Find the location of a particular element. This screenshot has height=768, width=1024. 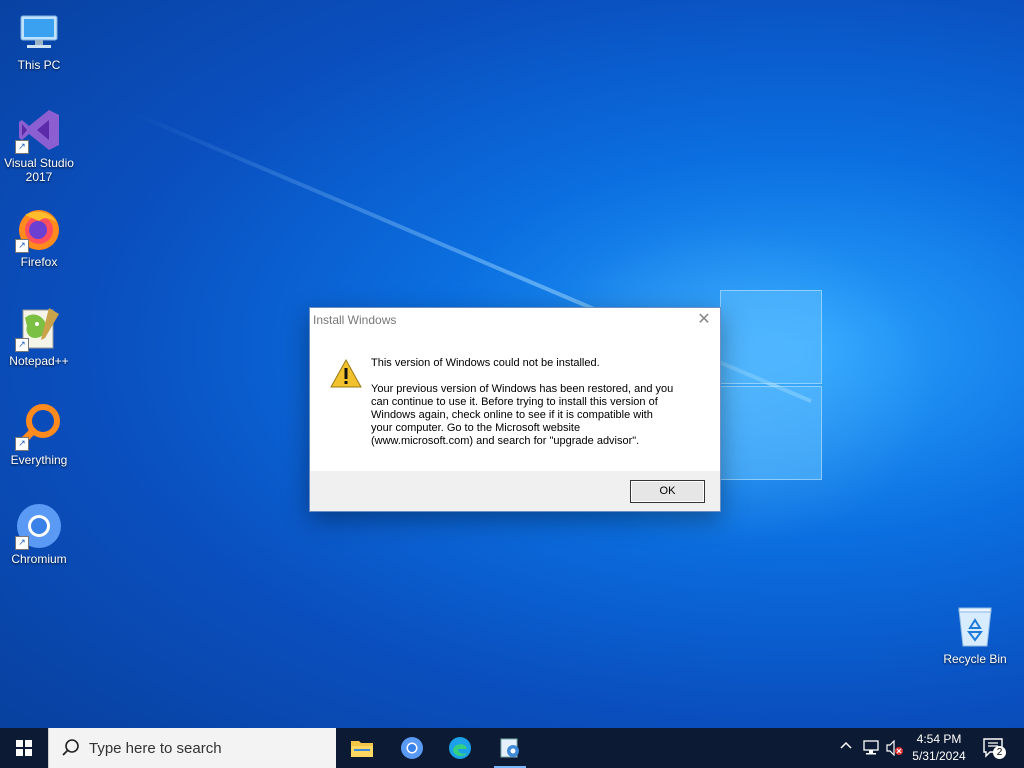

search-icon is located at coordinates (71, 748).